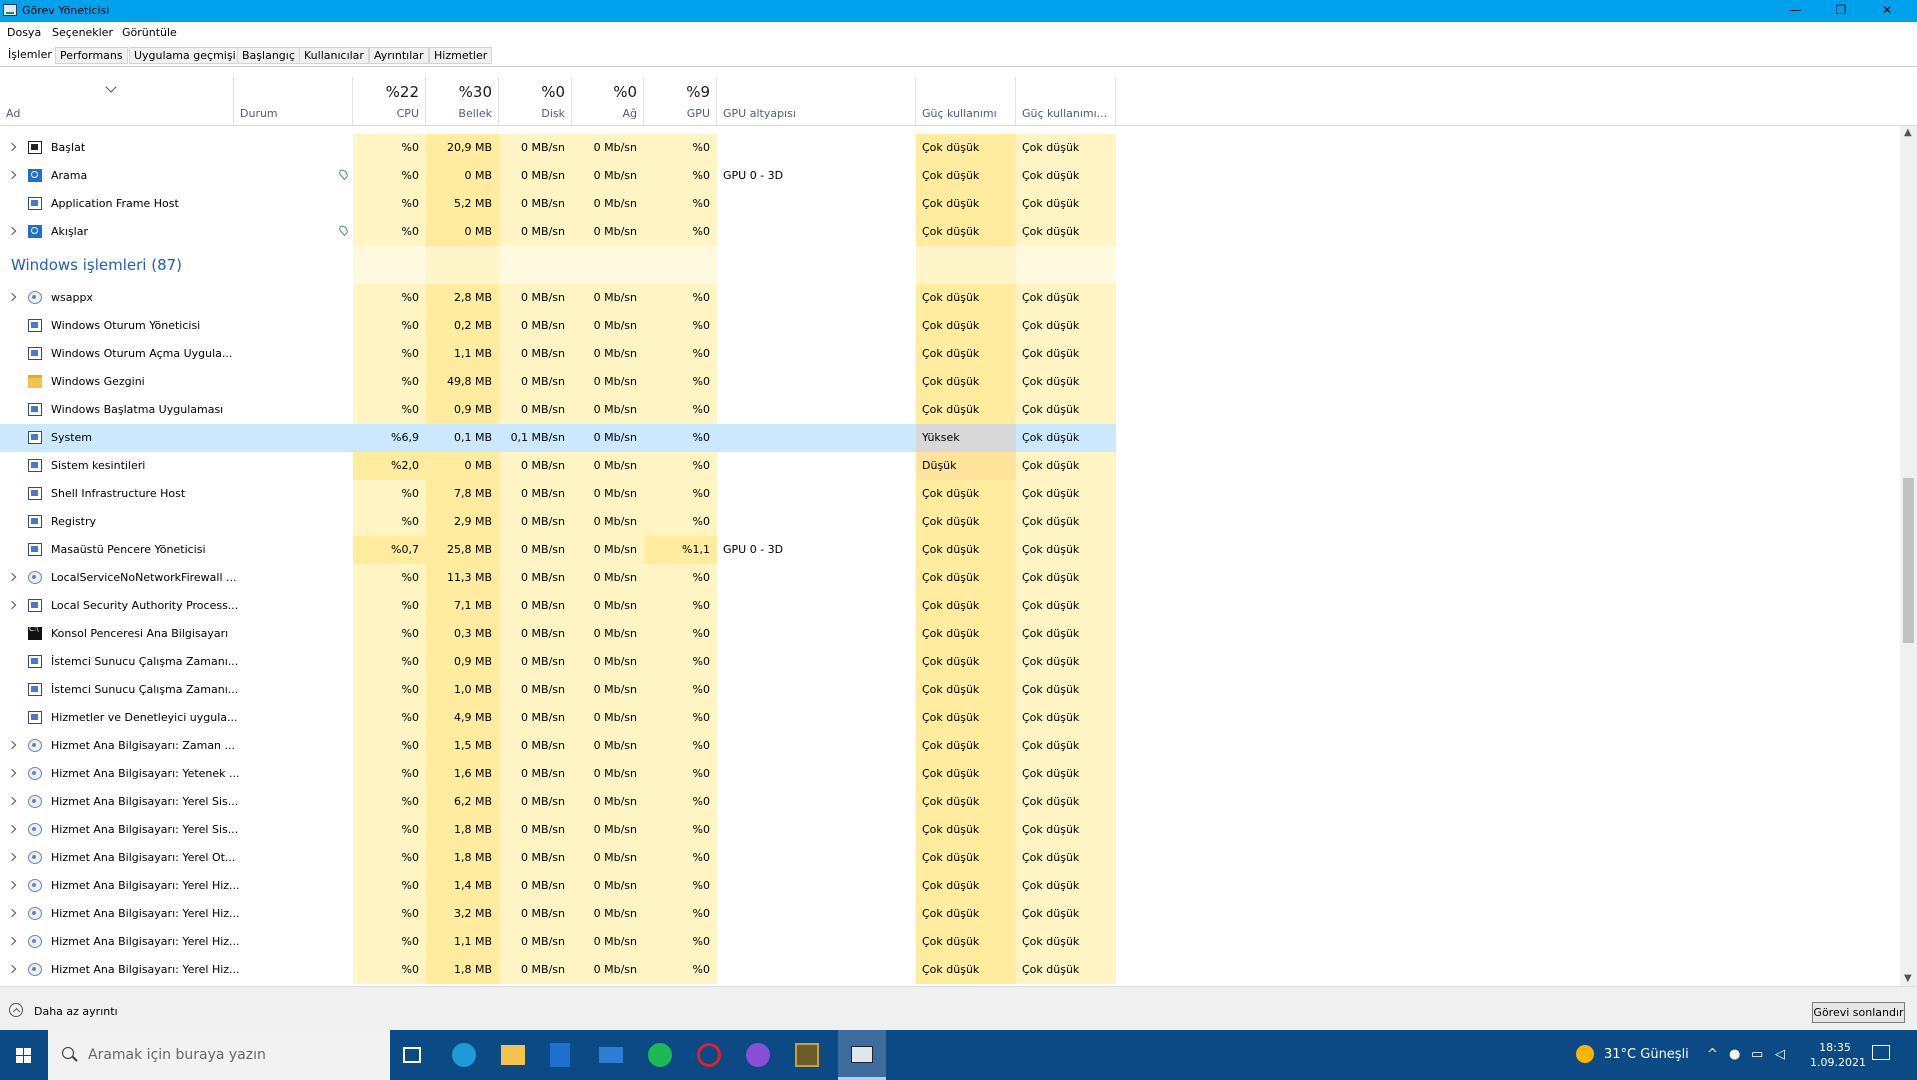 Image resolution: width=1917 pixels, height=1080 pixels. I want to click on column-power-usage: Güç kullanımı, so click(966, 101).